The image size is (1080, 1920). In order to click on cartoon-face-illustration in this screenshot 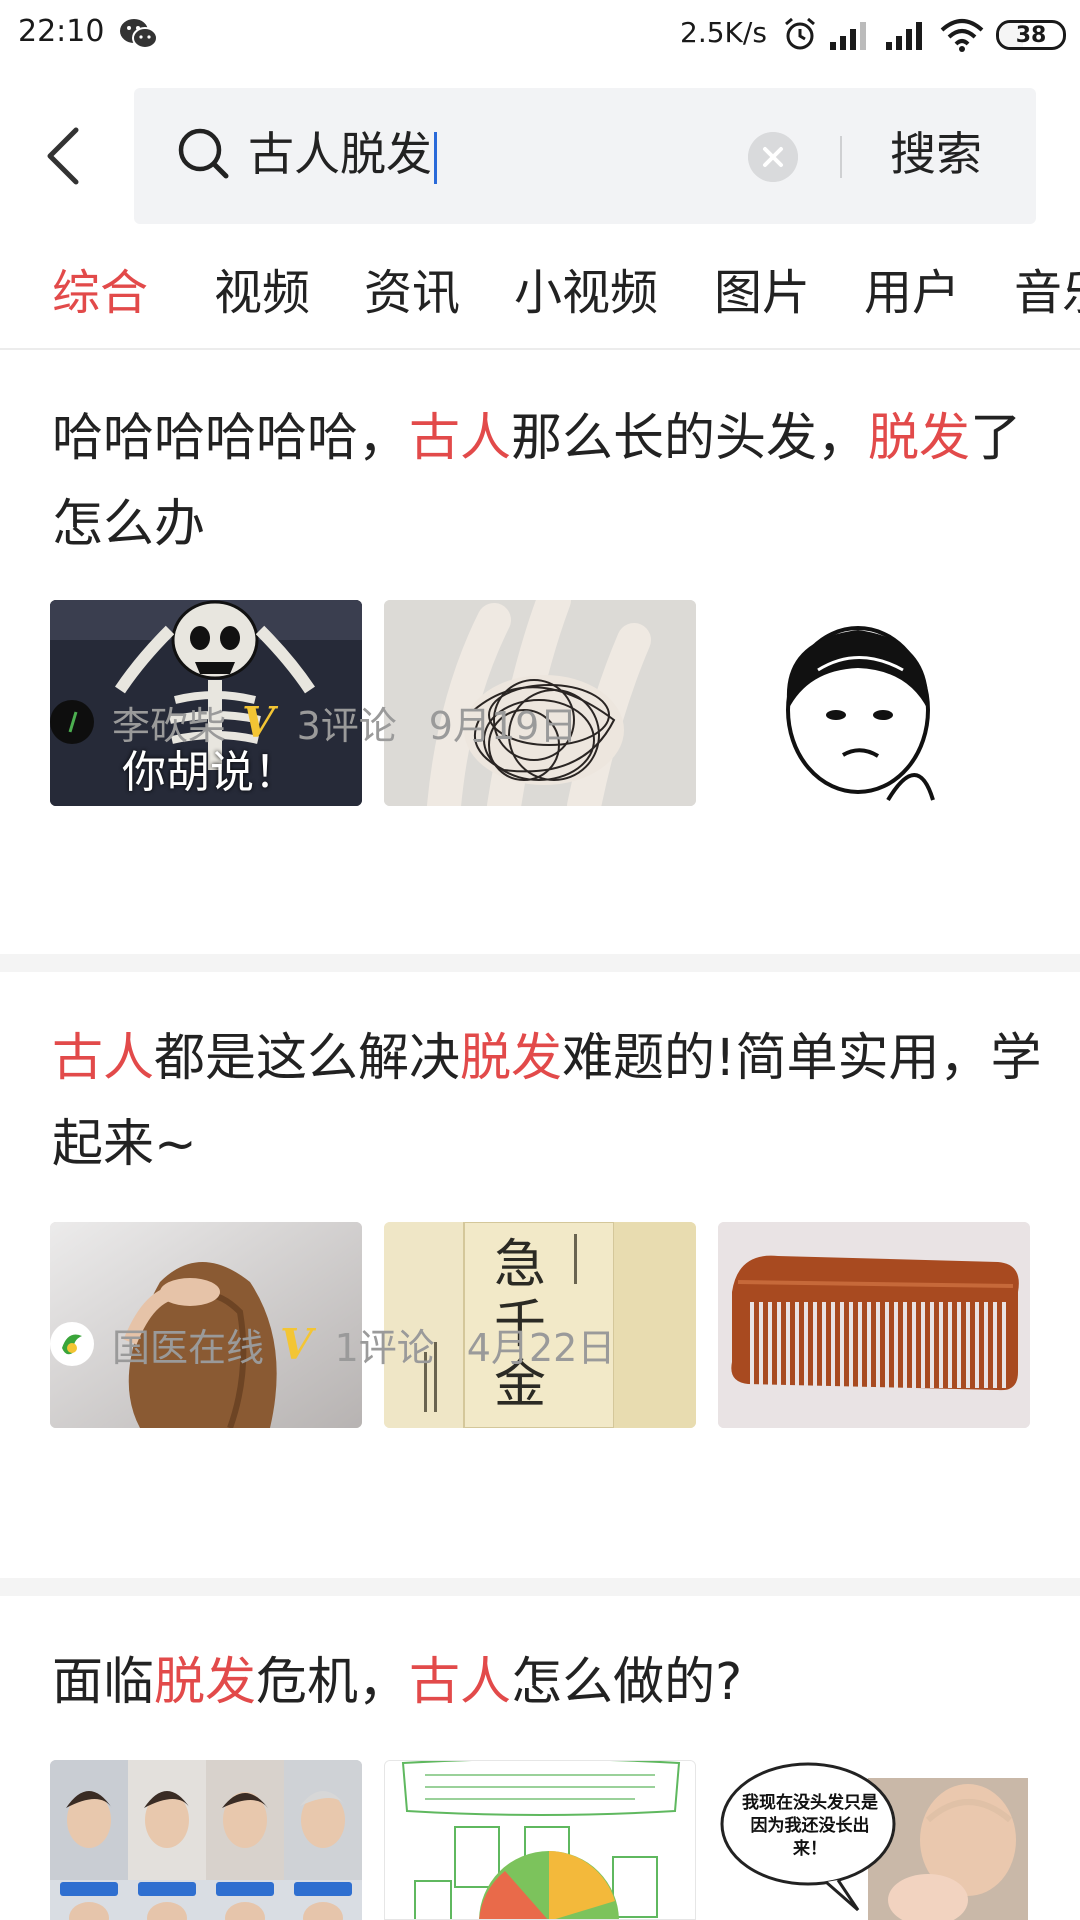, I will do `click(874, 703)`.